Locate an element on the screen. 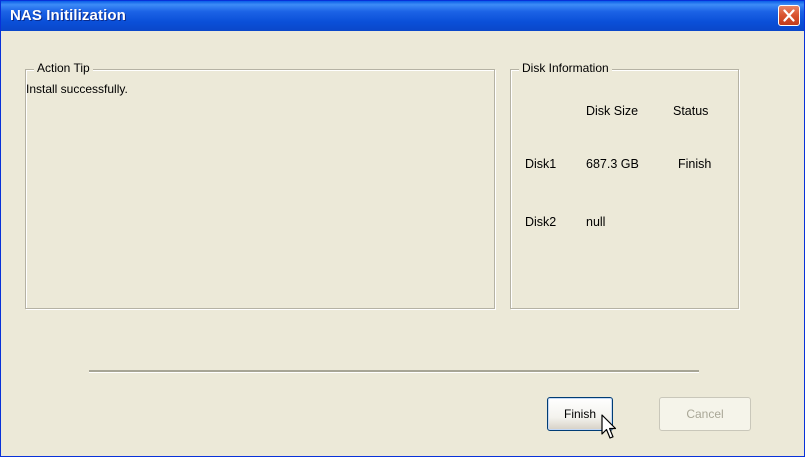 This screenshot has height=457, width=805. disk1-label: Disk1 is located at coordinates (541, 164).